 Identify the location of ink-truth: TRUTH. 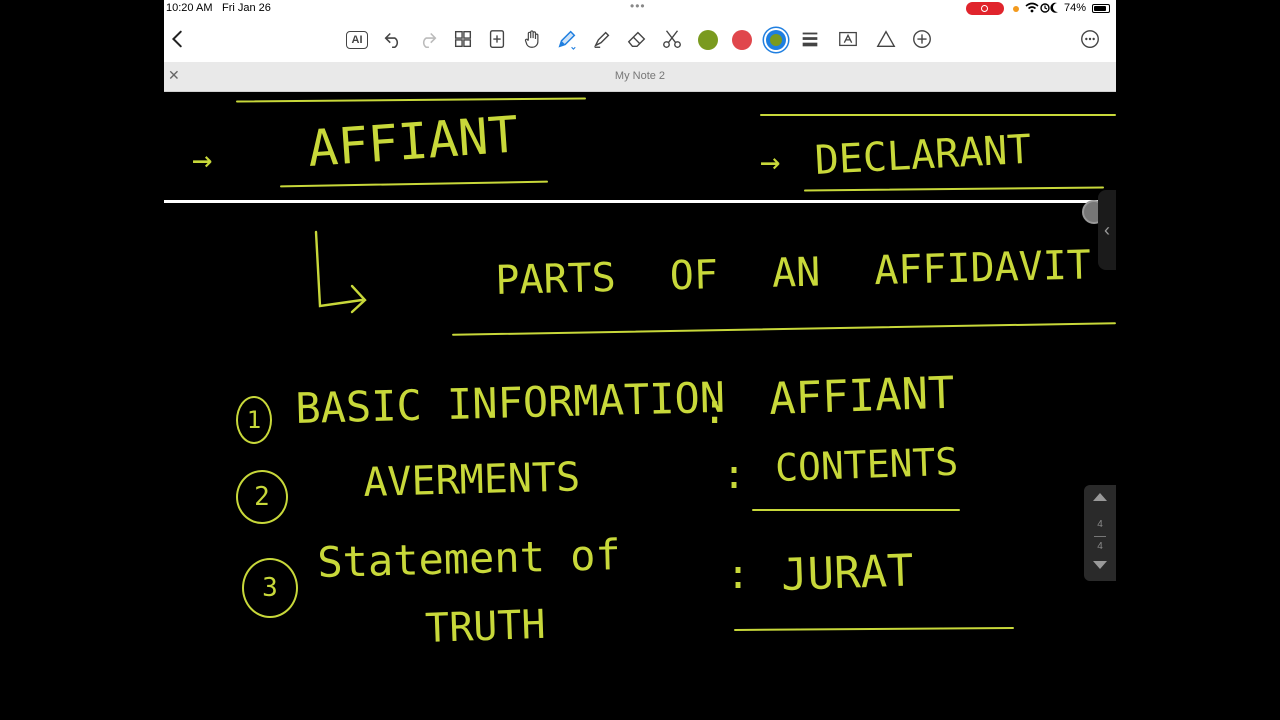
(485, 626).